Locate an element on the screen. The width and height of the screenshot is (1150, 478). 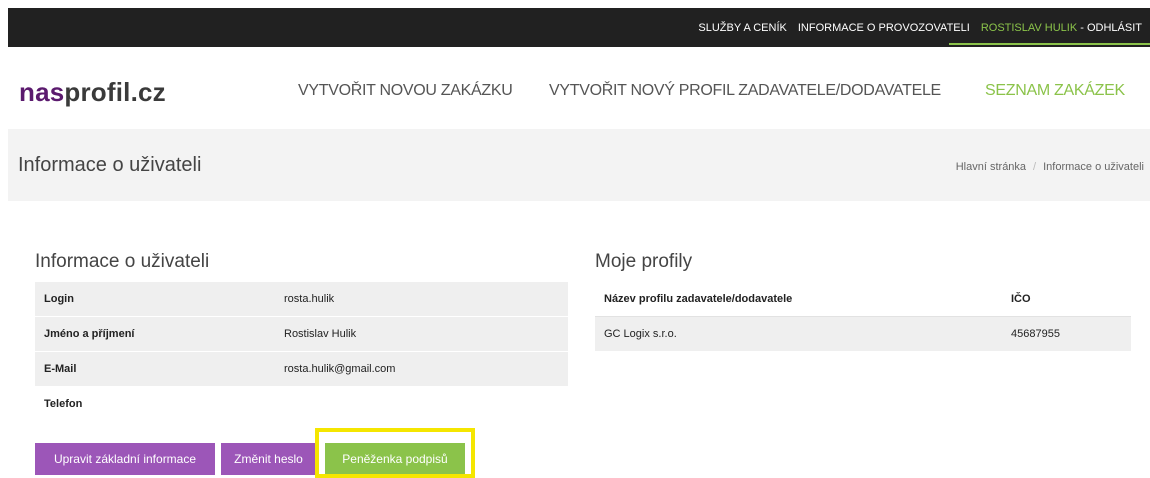
user-account: ROSTISLAV HULIK - ODHLÁSIT is located at coordinates (1061, 28).